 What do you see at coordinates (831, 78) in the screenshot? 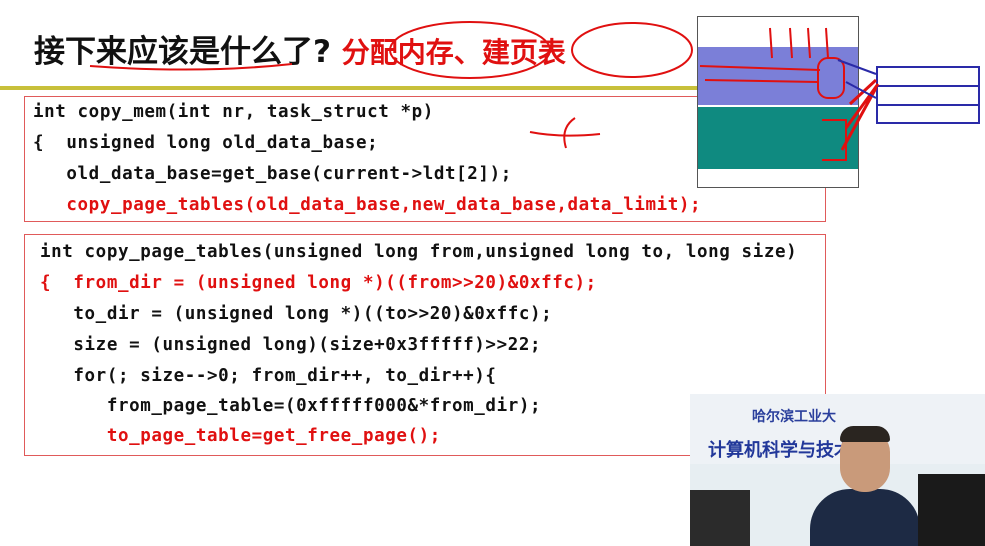
I see `box-annotation` at bounding box center [831, 78].